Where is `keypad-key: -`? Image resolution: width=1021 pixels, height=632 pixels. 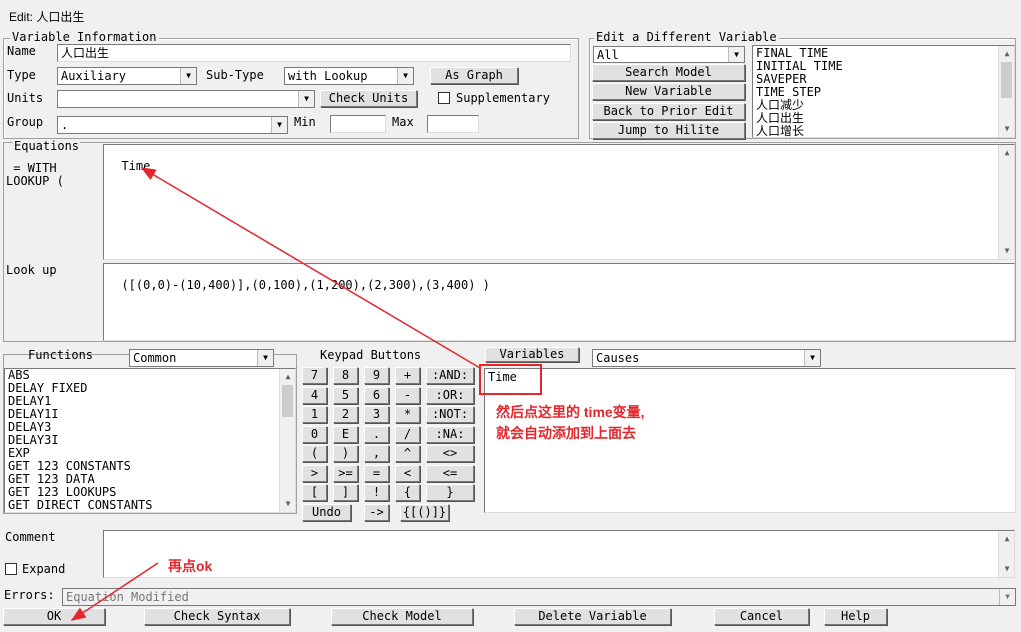 keypad-key: - is located at coordinates (407, 395).